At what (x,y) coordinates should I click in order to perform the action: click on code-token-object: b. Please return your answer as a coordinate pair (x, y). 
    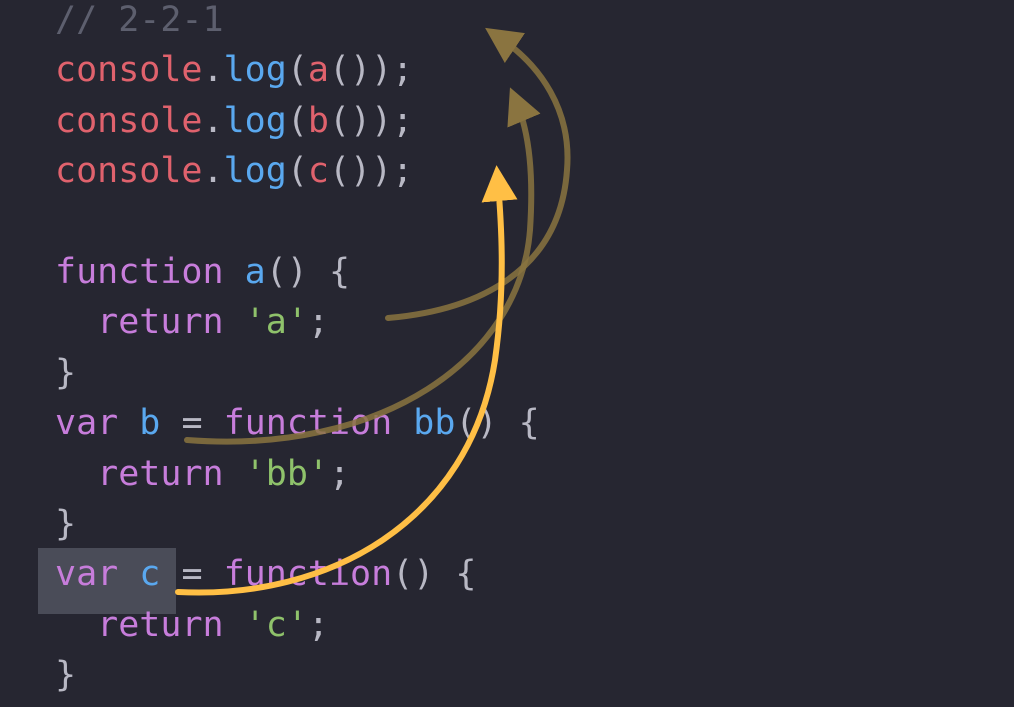
    Looking at the image, I should click on (318, 120).